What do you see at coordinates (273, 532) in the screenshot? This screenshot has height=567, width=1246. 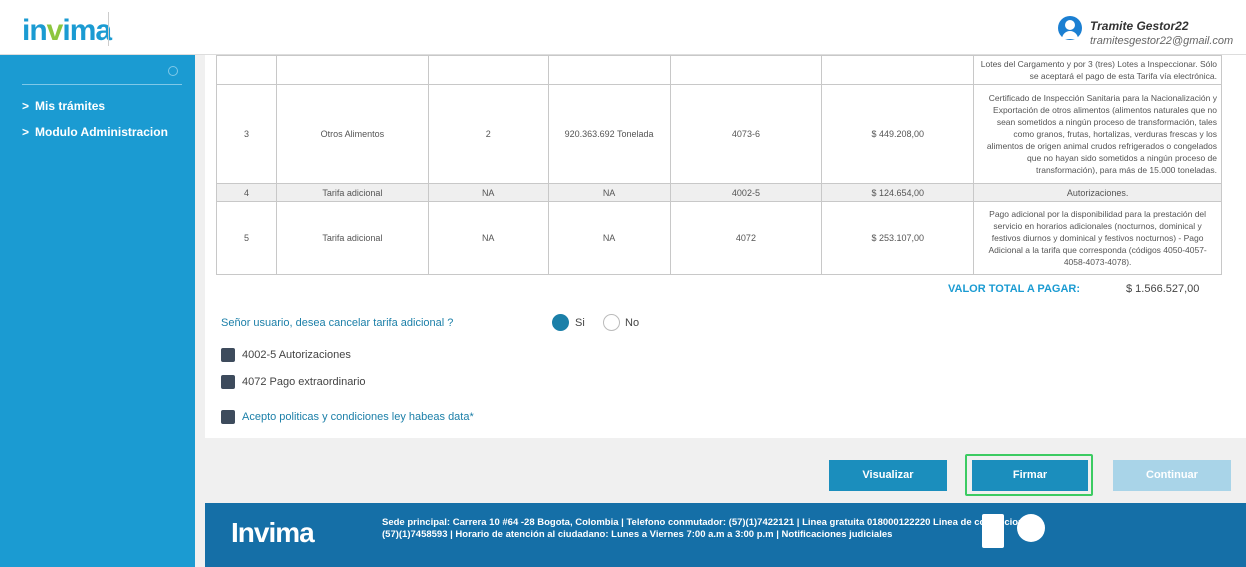 I see `footer-logo: Invima` at bounding box center [273, 532].